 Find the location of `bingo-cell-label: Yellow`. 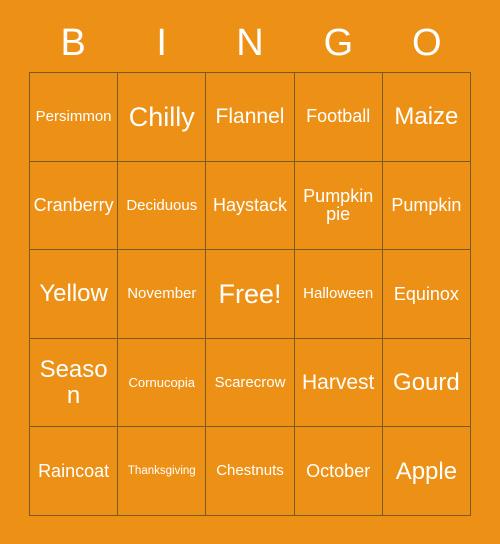

bingo-cell-label: Yellow is located at coordinates (73, 294).